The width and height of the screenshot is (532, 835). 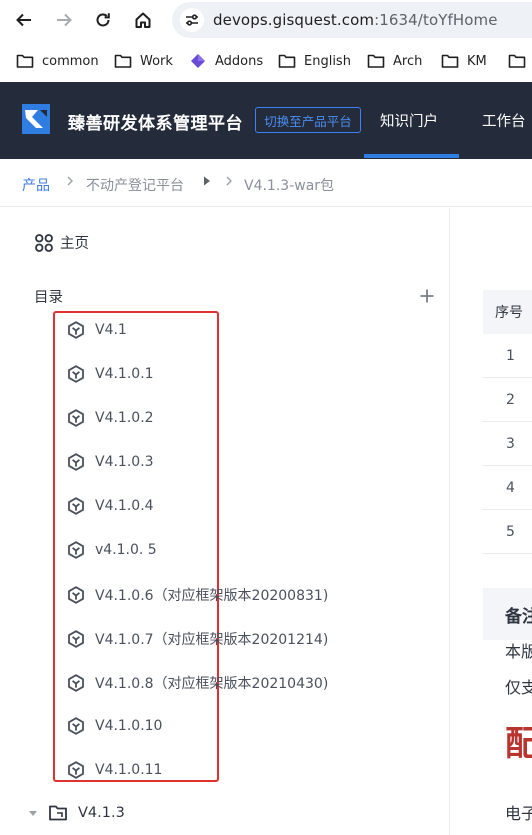 I want to click on addons-icon, so click(x=198, y=61).